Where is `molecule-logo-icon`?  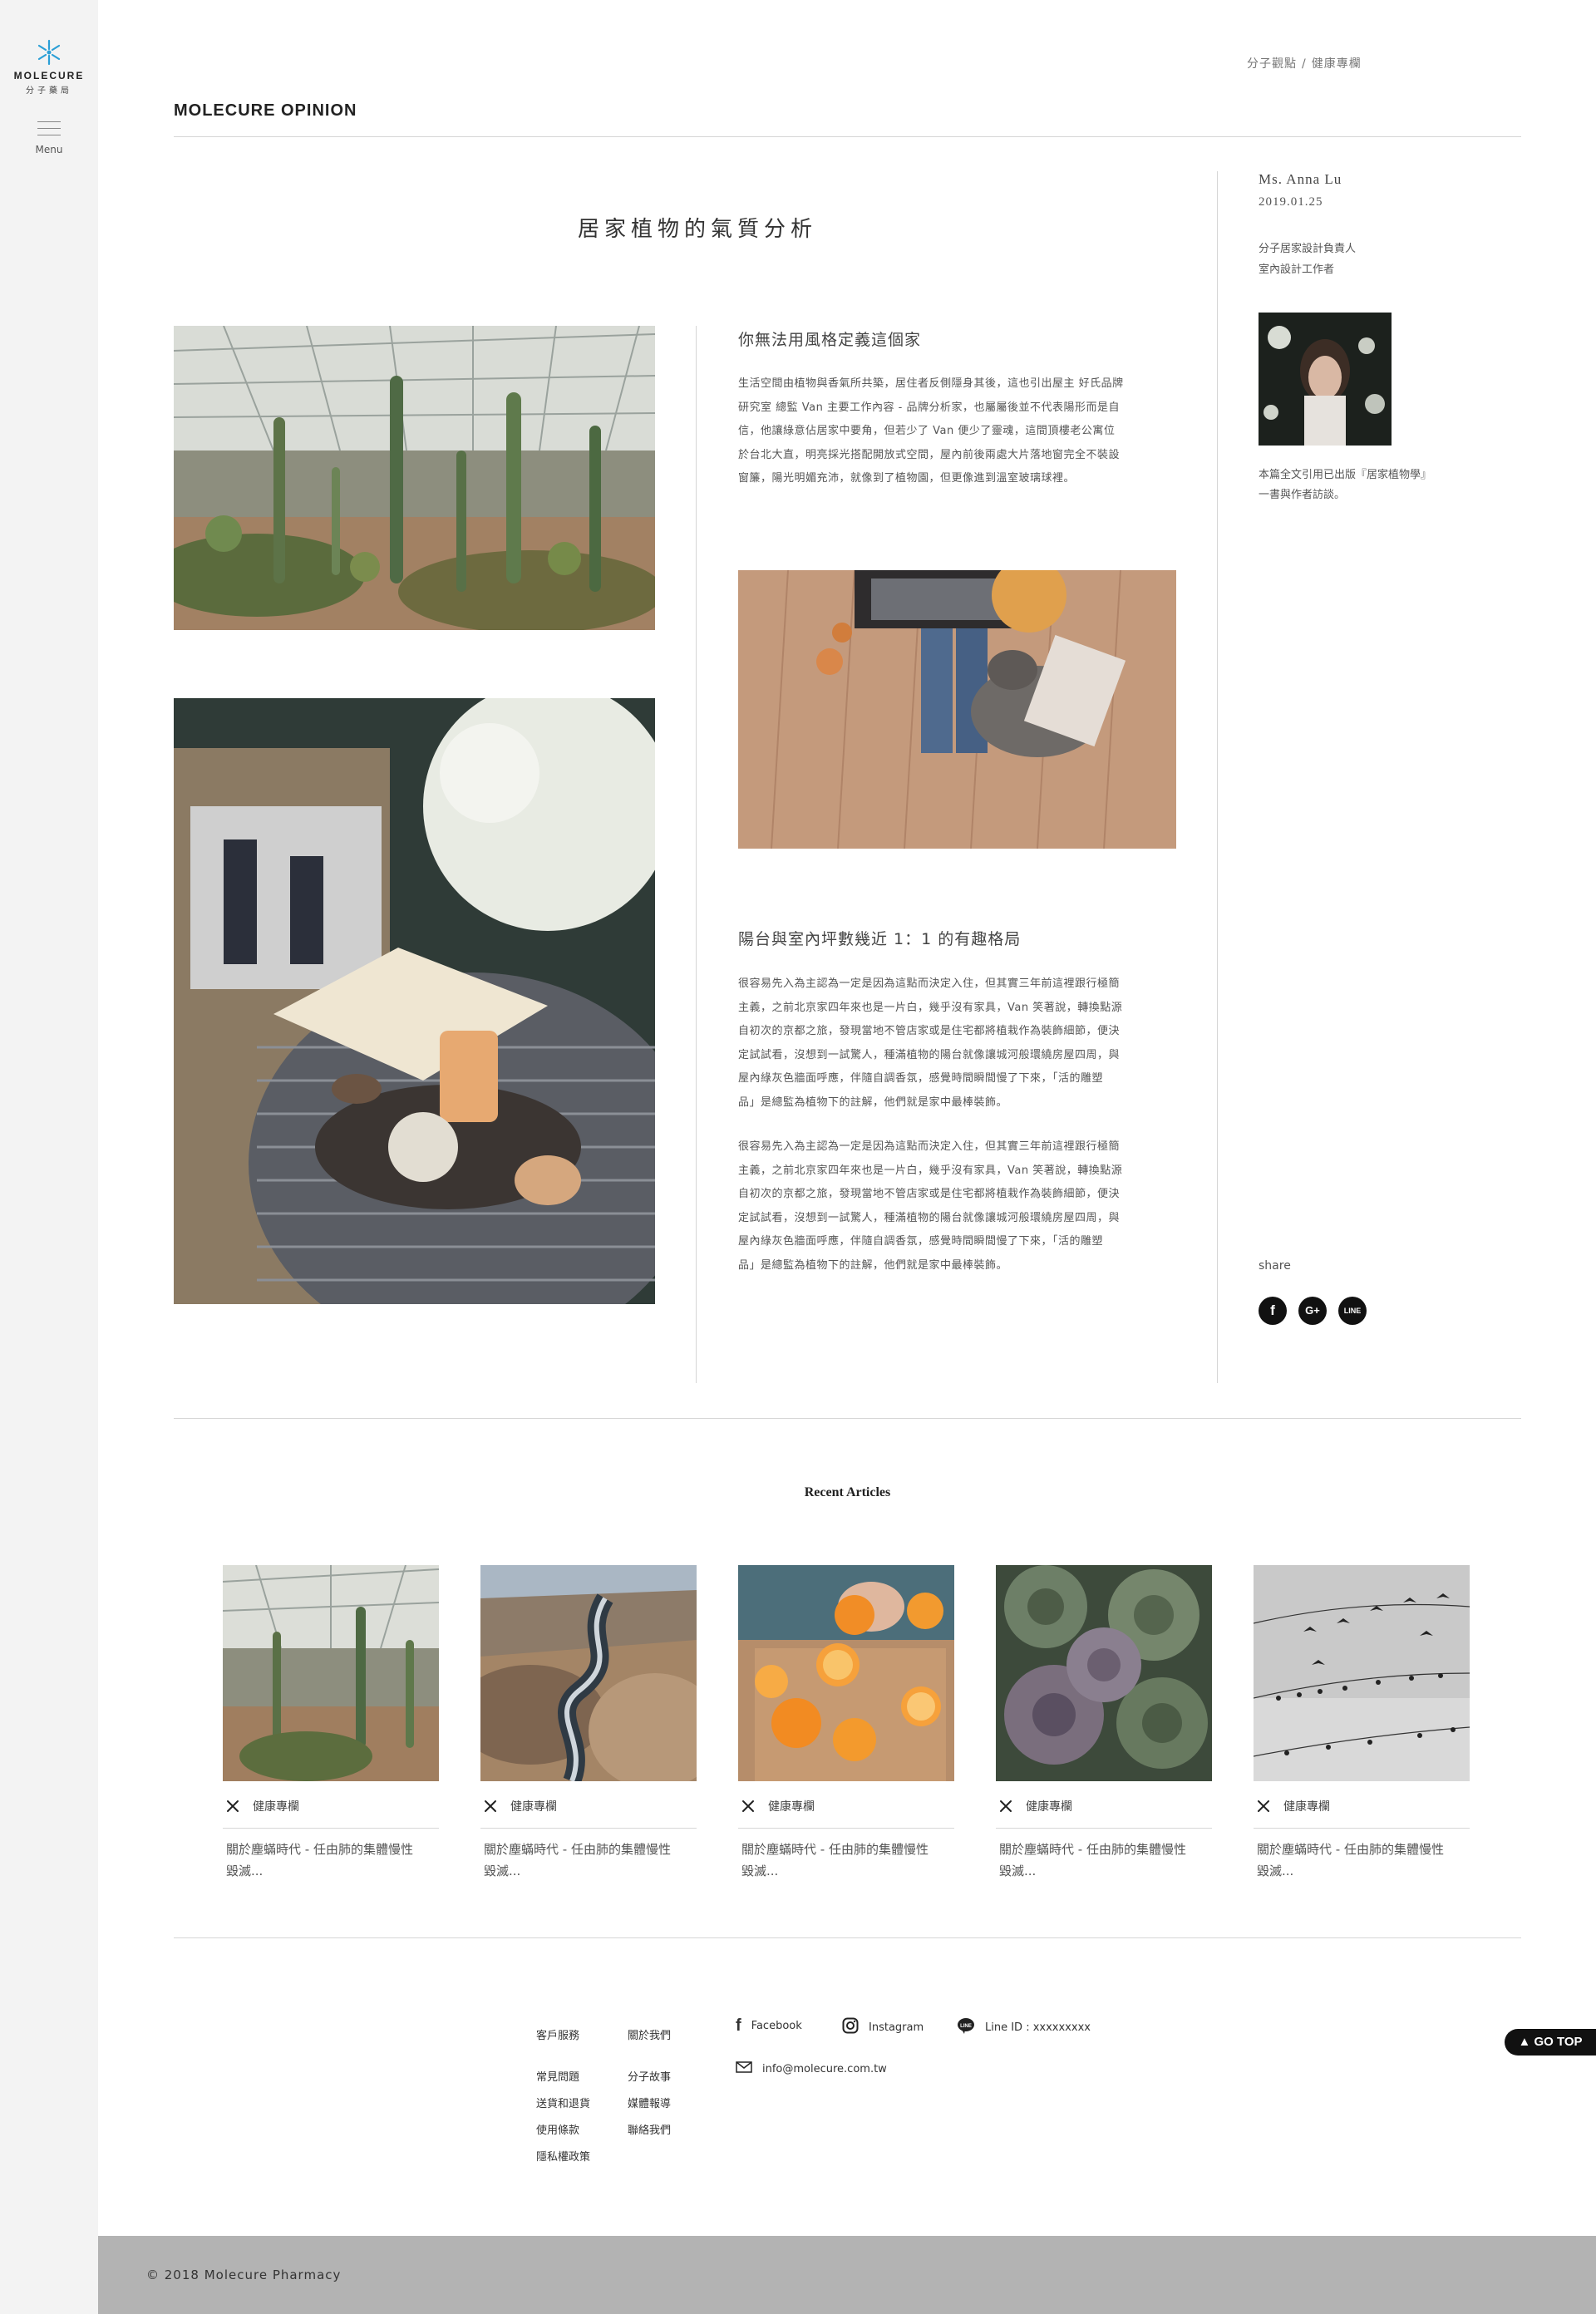
molecule-logo-icon is located at coordinates (49, 52).